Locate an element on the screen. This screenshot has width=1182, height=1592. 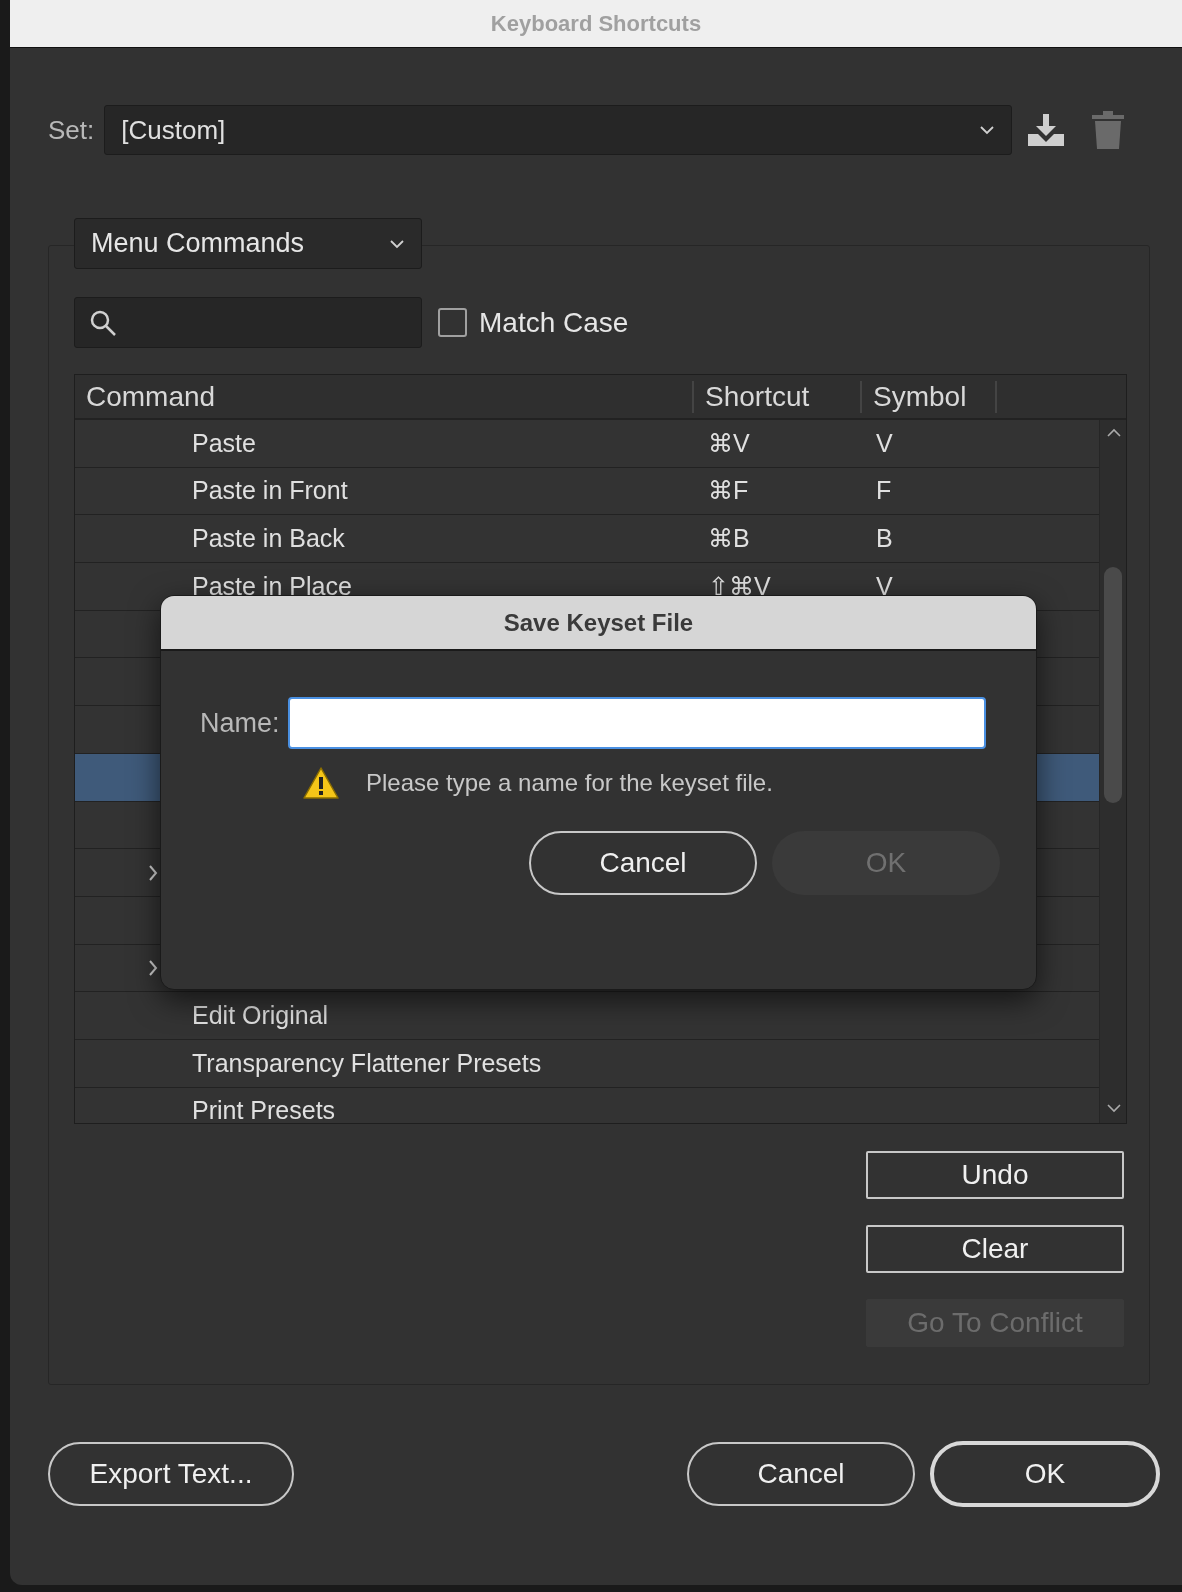
warning-icon is located at coordinates (321, 783).